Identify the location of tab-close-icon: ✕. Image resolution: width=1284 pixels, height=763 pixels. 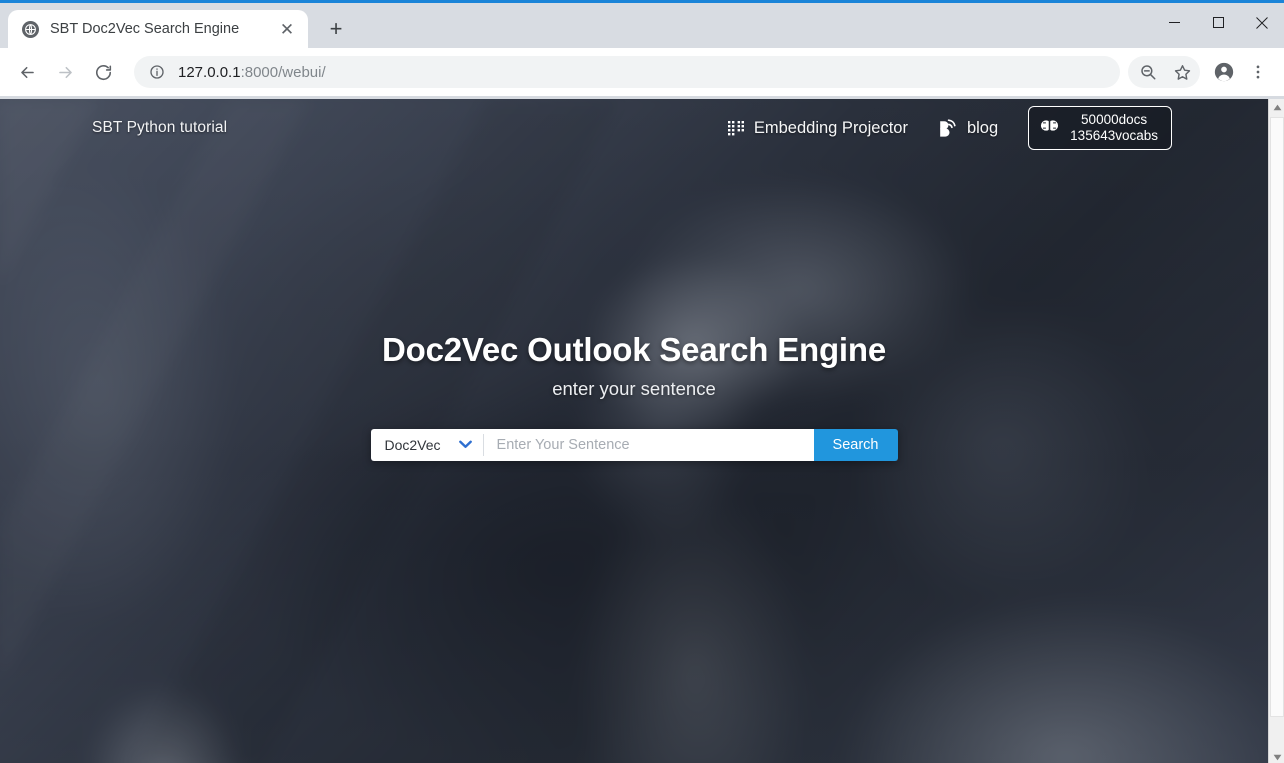
(287, 29).